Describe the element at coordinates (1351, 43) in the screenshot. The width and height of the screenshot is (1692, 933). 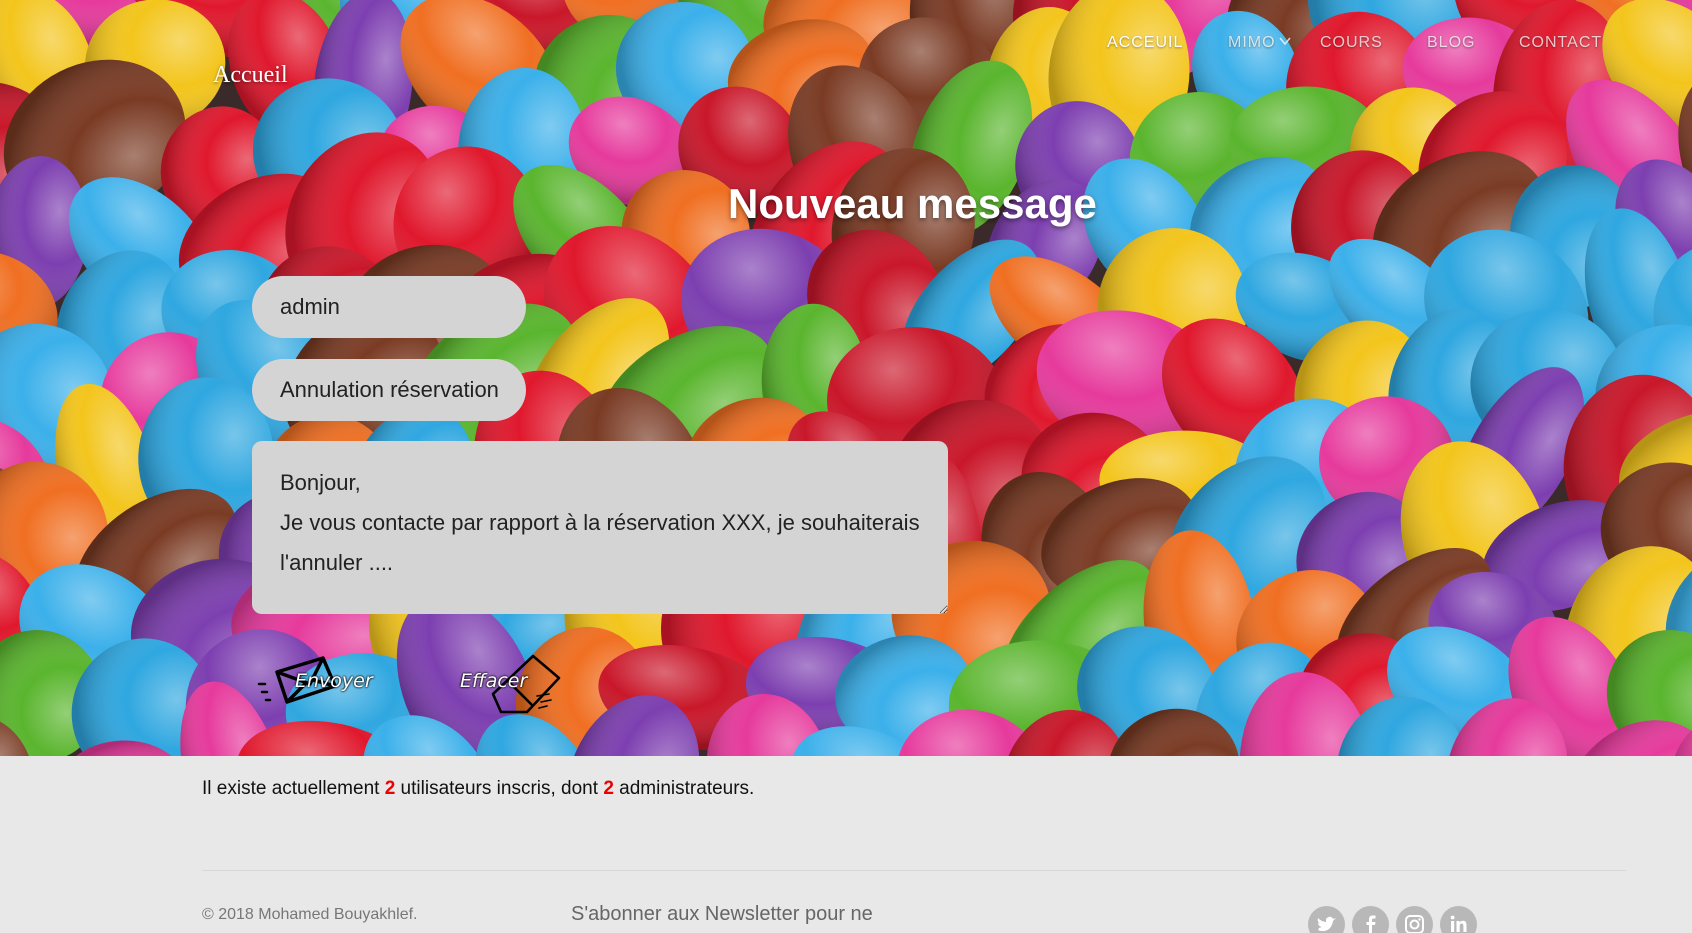
I see `nav-cours: COURS` at that location.